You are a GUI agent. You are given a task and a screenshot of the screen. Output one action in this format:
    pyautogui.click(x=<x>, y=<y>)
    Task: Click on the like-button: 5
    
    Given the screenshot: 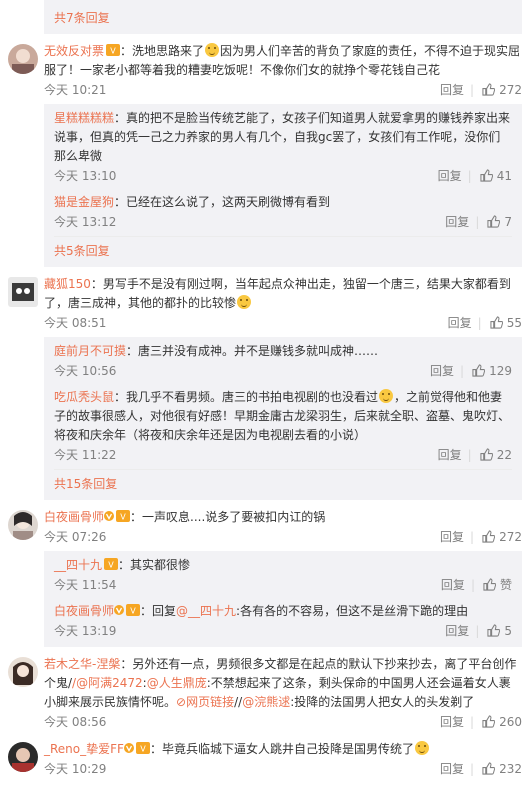 What is the action you would take?
    pyautogui.click(x=499, y=631)
    